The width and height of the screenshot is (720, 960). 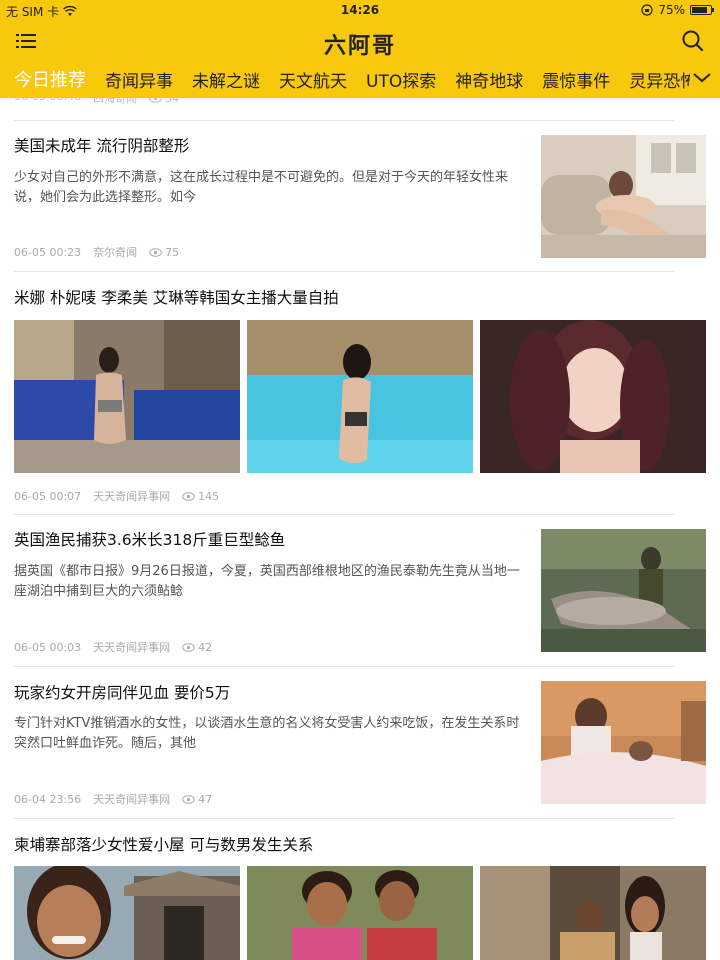 What do you see at coordinates (115, 101) in the screenshot?
I see `item-source: 四海奇闻` at bounding box center [115, 101].